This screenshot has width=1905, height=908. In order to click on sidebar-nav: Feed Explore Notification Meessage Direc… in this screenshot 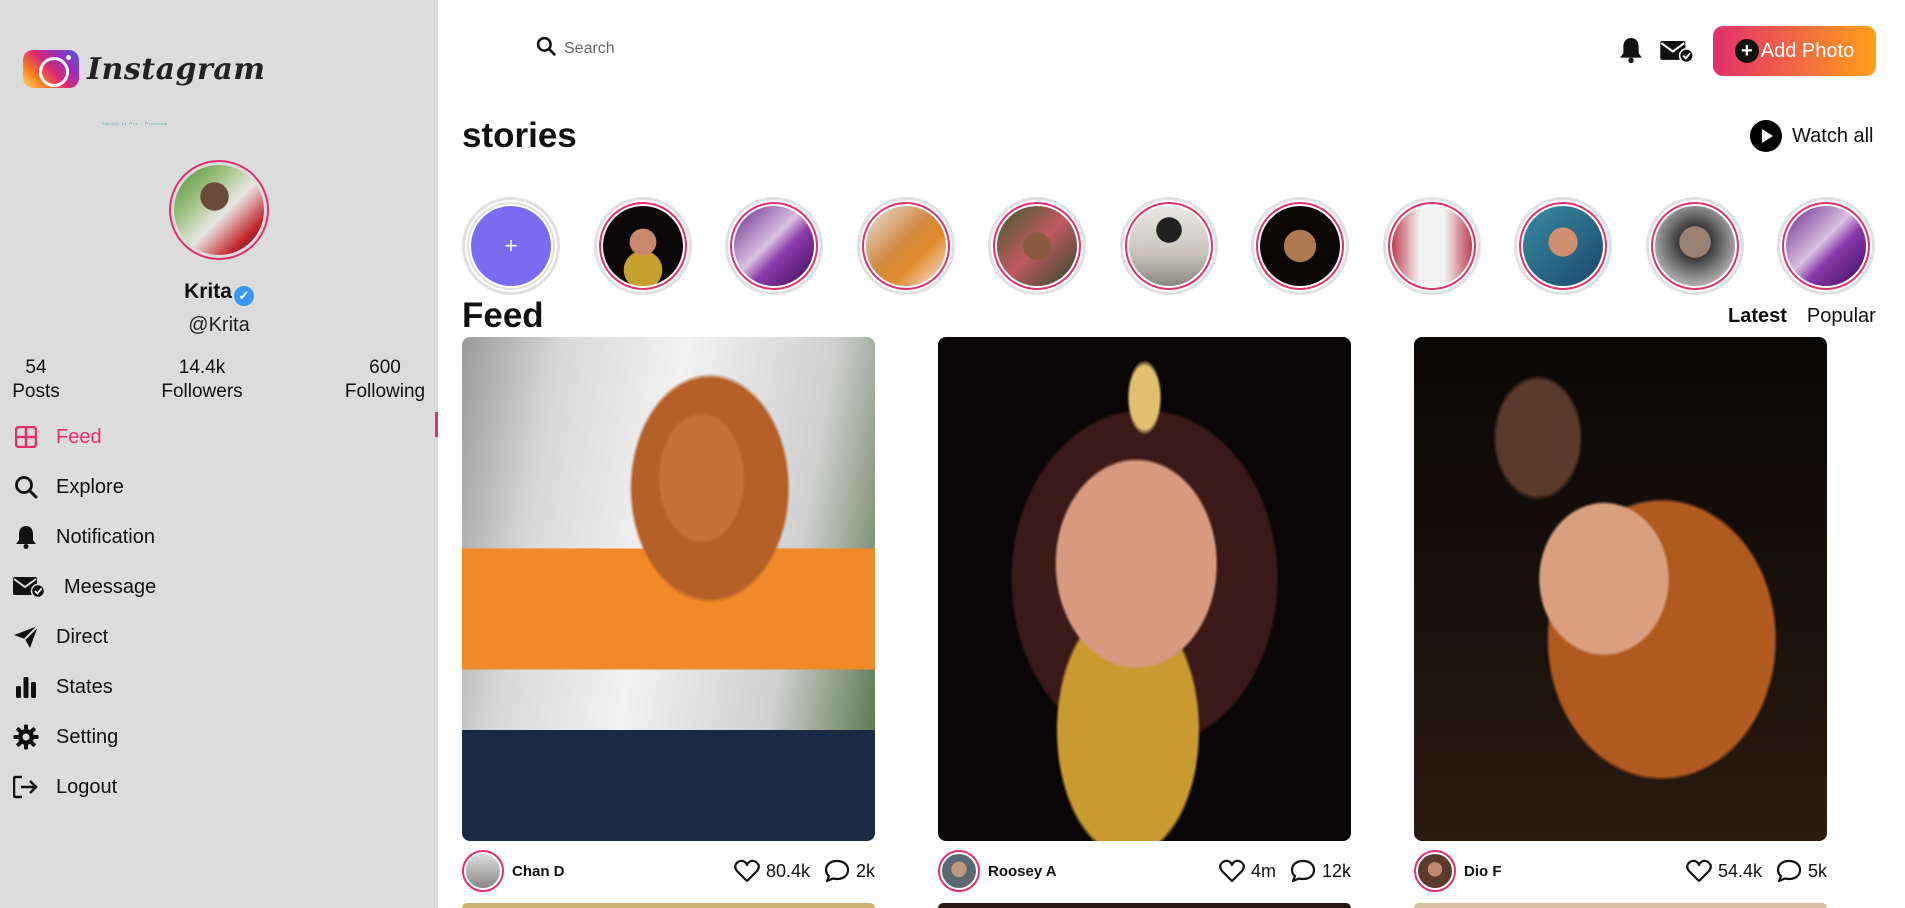, I will do `click(219, 612)`.